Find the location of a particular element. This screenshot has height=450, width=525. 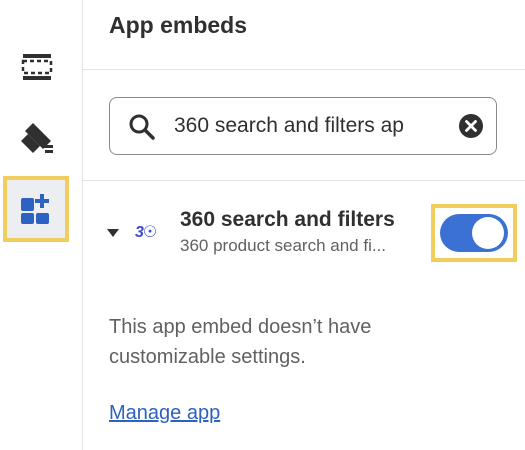

manage-app-link: Manage app is located at coordinates (164, 413).